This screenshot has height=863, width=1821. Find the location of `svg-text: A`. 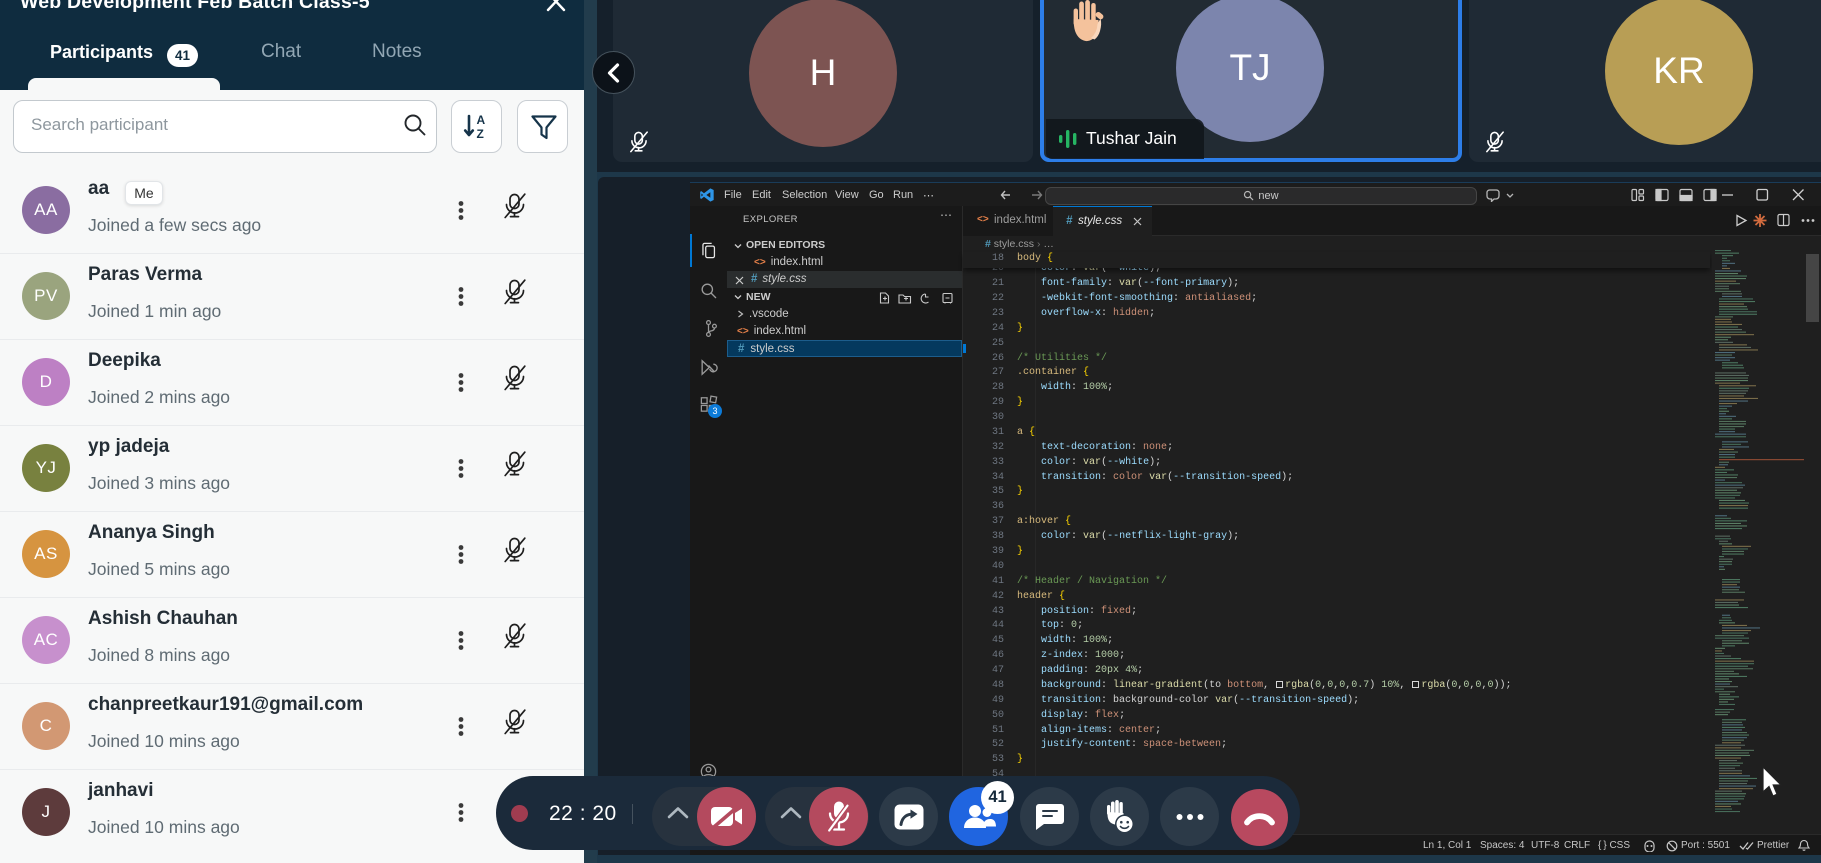

svg-text: A is located at coordinates (481, 120).